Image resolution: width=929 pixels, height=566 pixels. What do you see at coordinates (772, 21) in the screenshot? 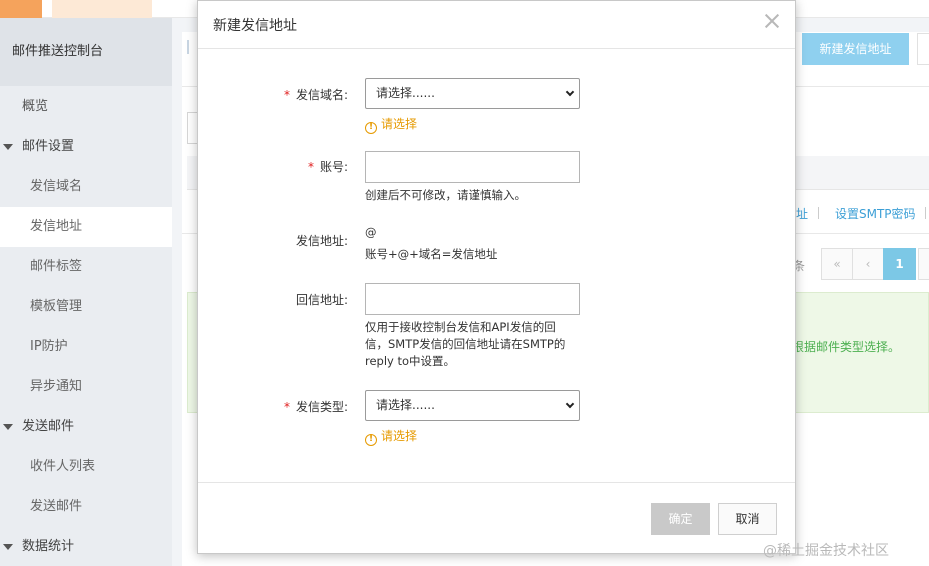
I see `close-icon` at bounding box center [772, 21].